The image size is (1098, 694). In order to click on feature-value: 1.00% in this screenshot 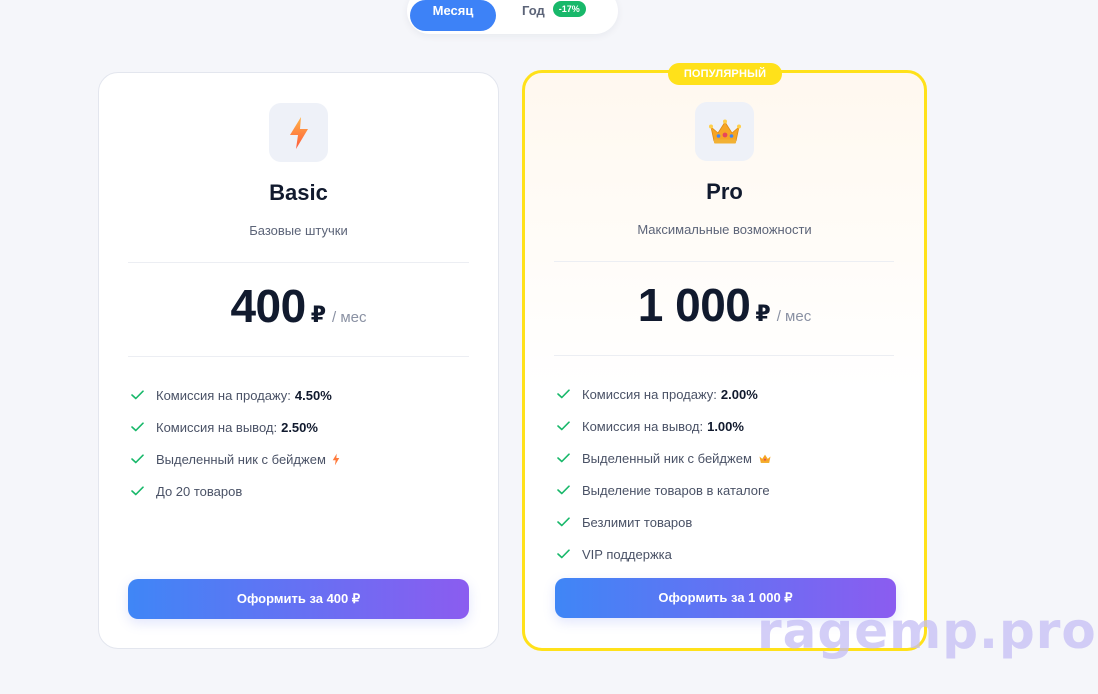, I will do `click(725, 426)`.